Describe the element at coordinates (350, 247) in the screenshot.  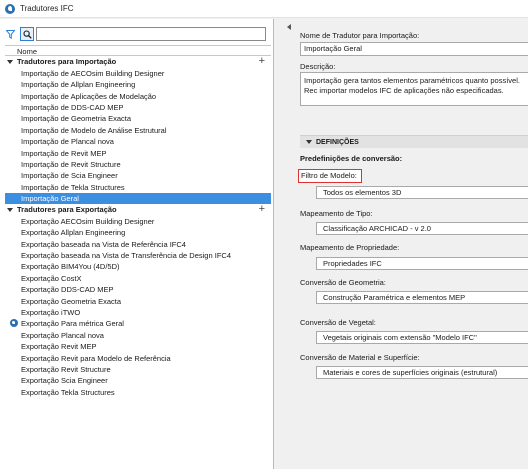
I see `property-mapping-label: Mapeamento de Propriedade:` at that location.